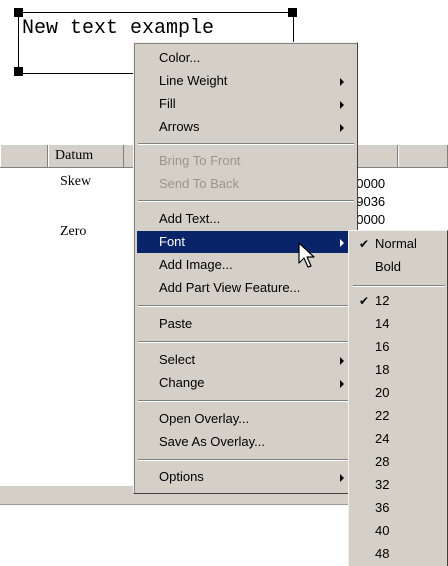 This screenshot has height=566, width=448. What do you see at coordinates (73, 231) in the screenshot?
I see `table-row-label-zero: Zero` at bounding box center [73, 231].